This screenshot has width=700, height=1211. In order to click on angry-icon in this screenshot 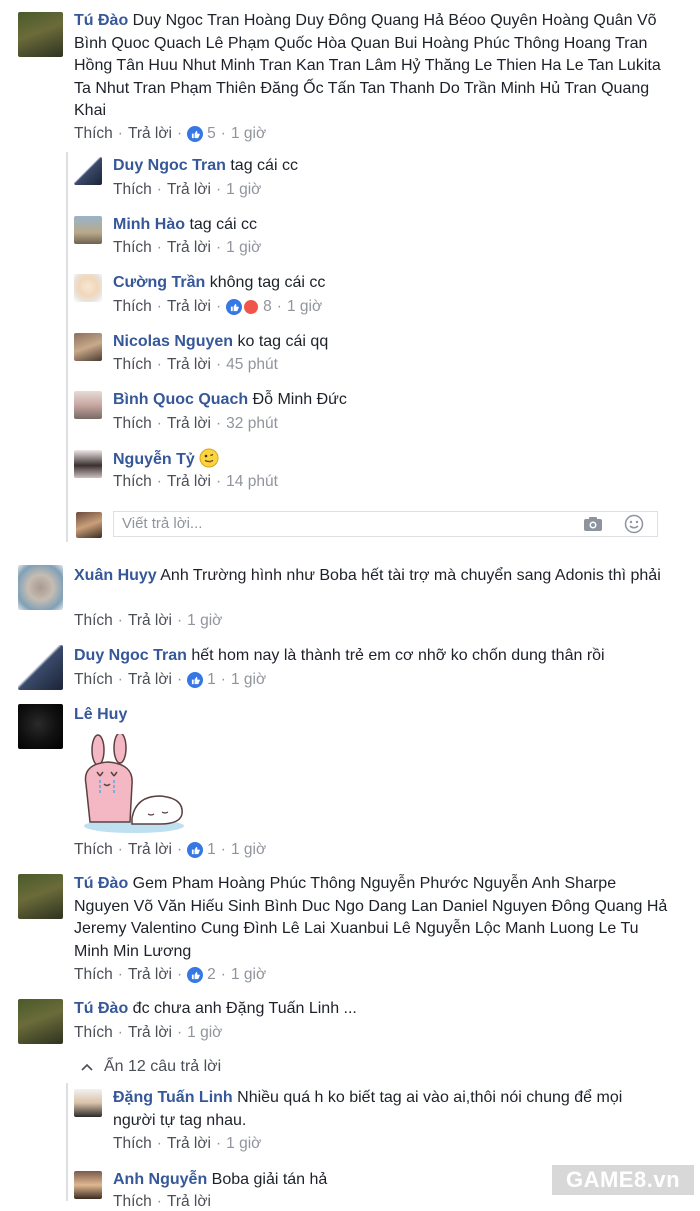, I will do `click(251, 307)`.